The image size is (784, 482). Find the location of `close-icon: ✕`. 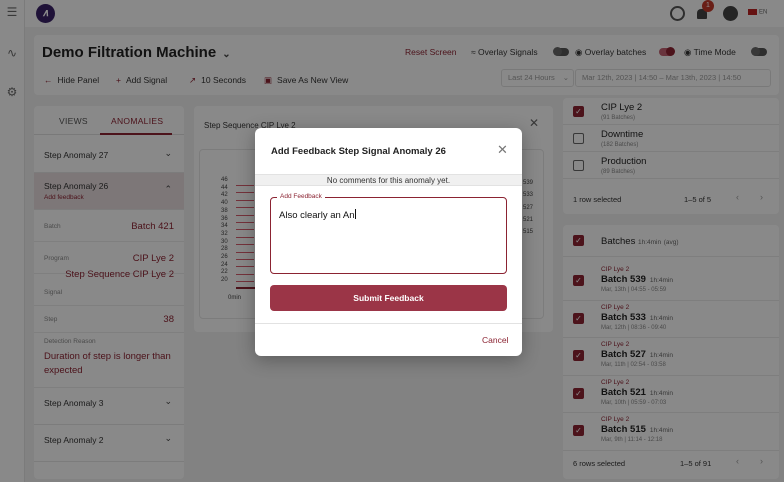

close-icon: ✕ is located at coordinates (502, 150).